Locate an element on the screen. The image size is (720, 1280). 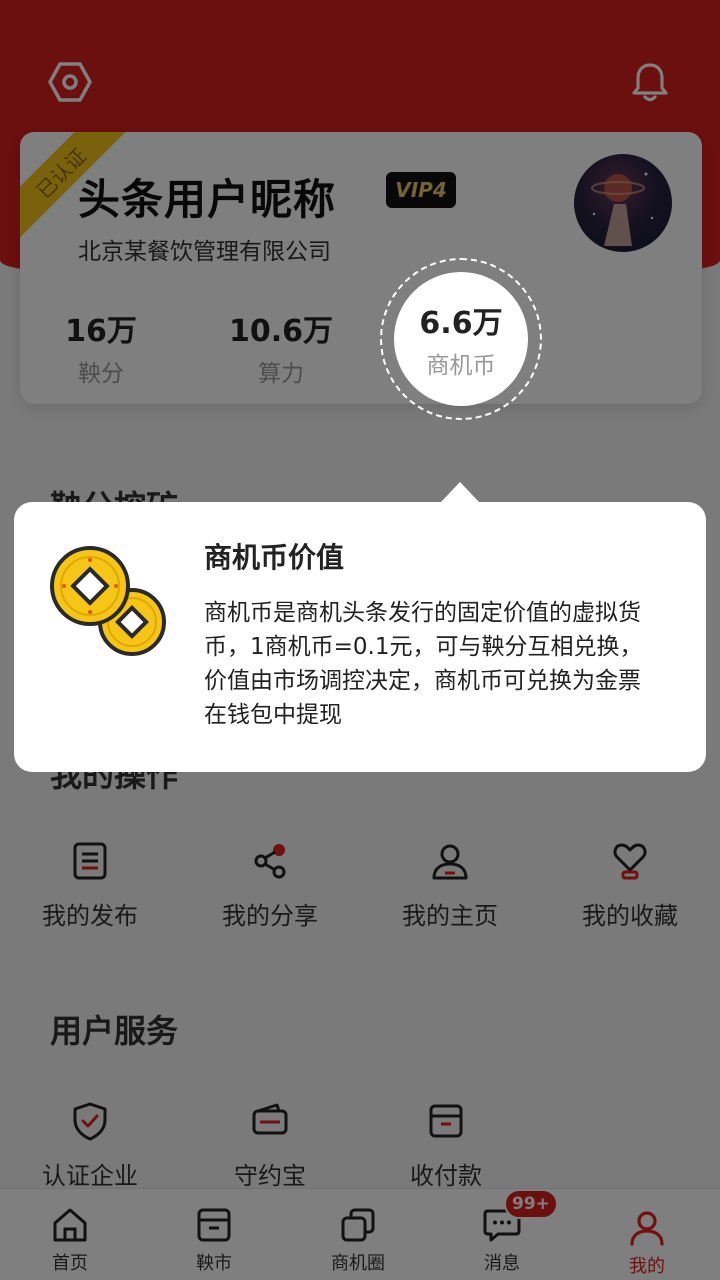
business-coin-highlight: 6.6万 商机币 is located at coordinates (461, 339).